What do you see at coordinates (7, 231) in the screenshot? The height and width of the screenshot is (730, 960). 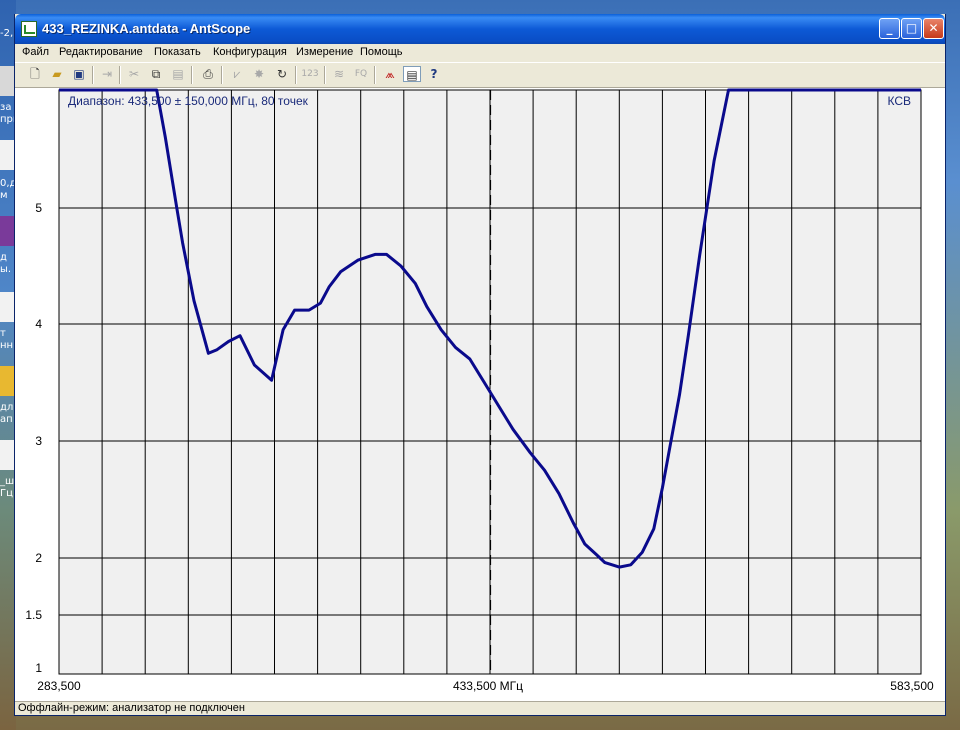 I see `desktop-app-icon` at bounding box center [7, 231].